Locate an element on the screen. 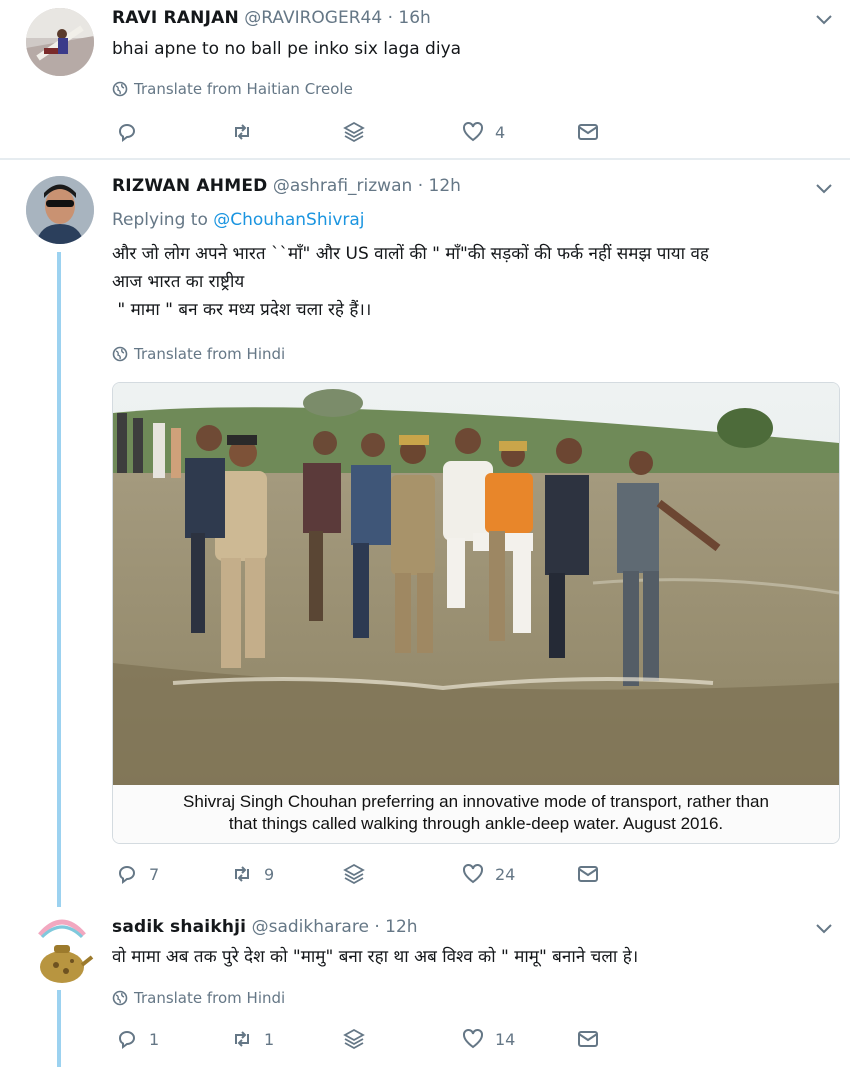  tweet-actions: 1 1 14 is located at coordinates (362, 1042).